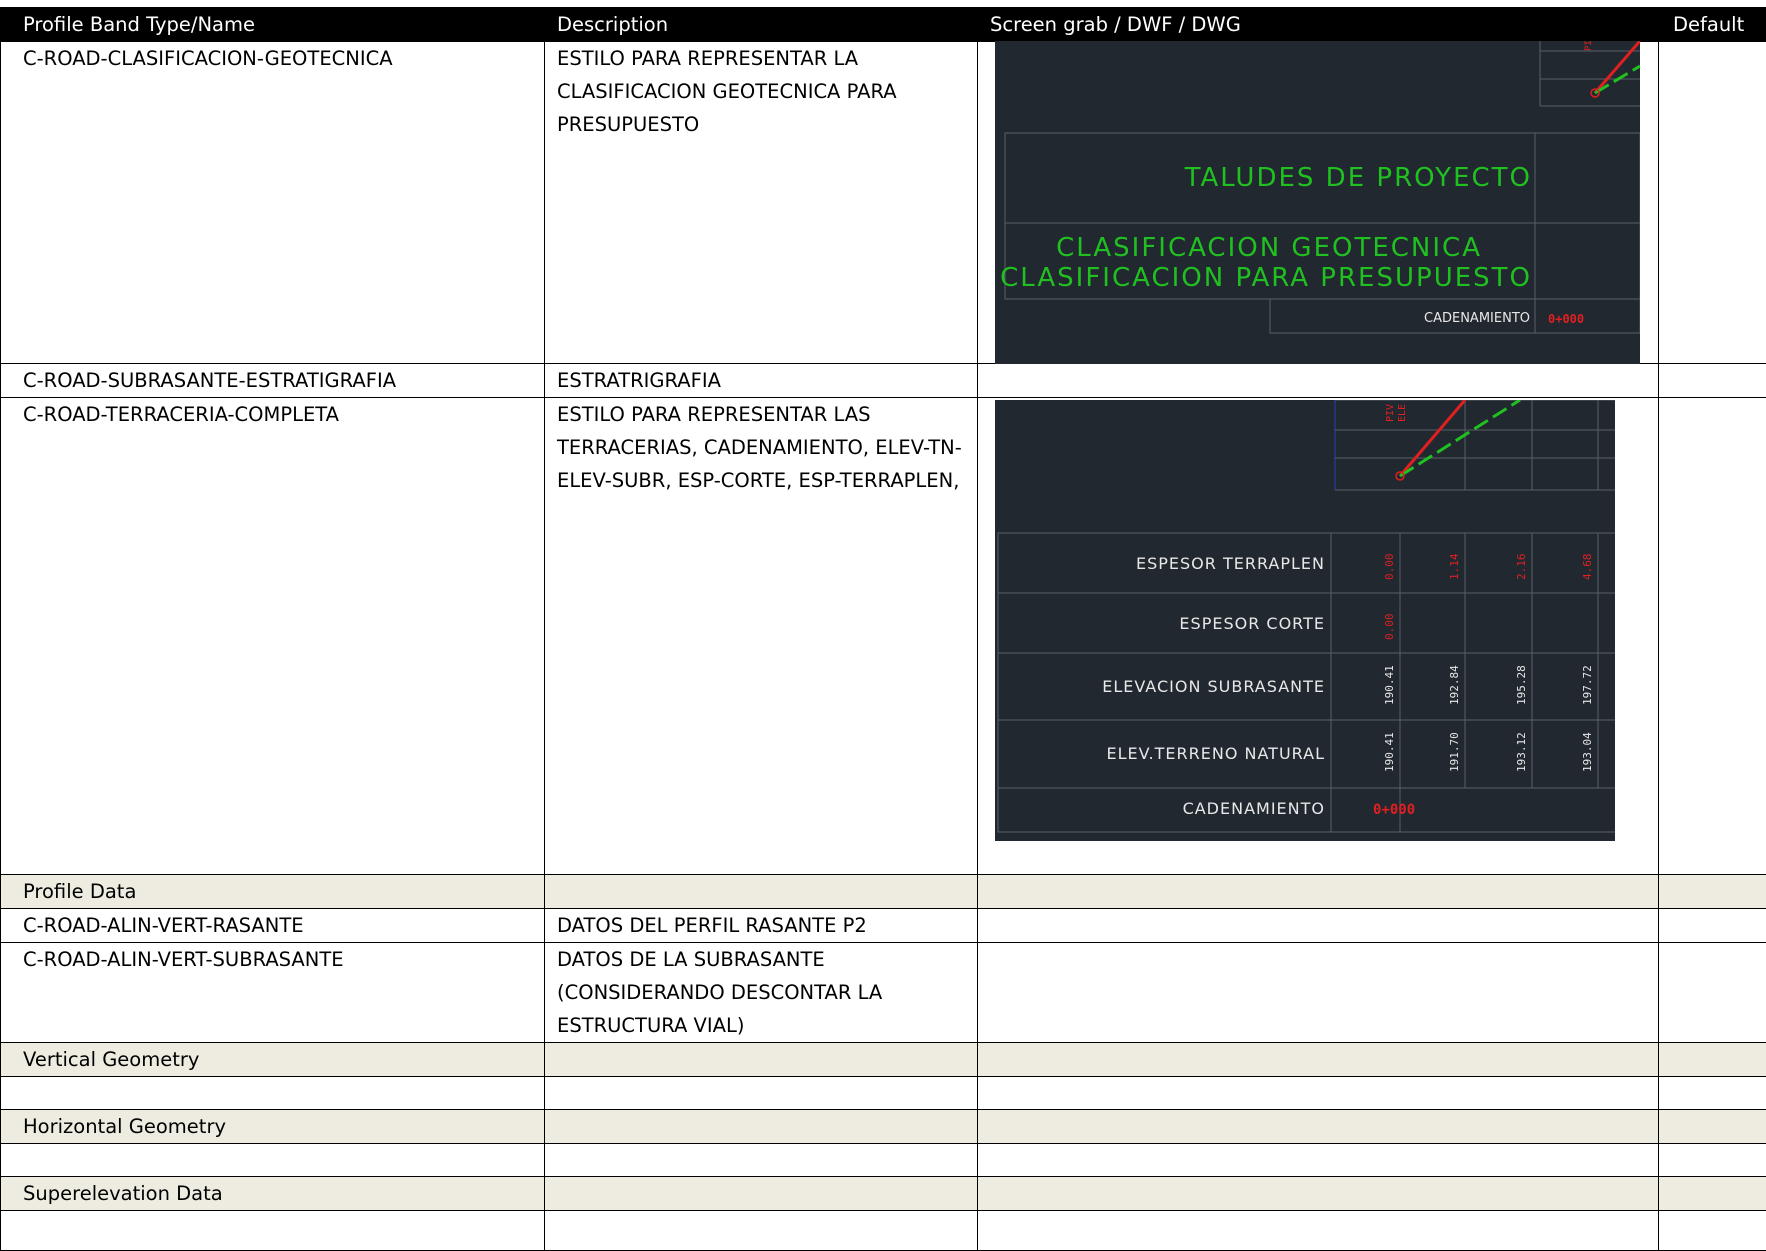 The height and width of the screenshot is (1251, 1766). I want to click on section-title: Vertical Geometry, so click(273, 1060).